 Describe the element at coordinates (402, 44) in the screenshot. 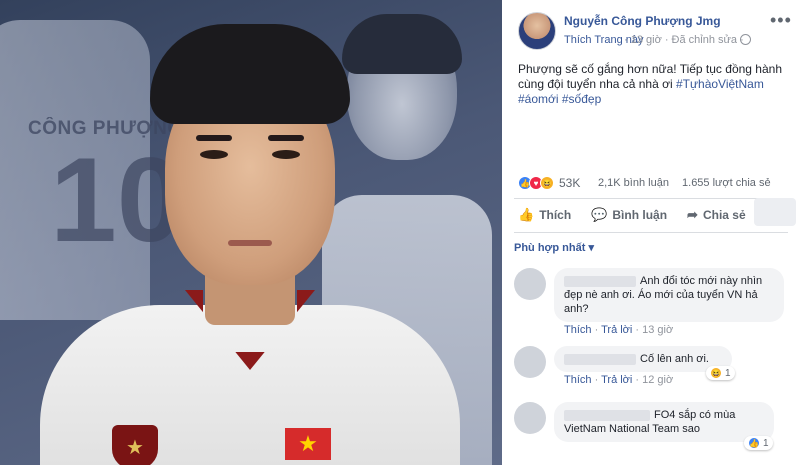

I see `background-player-hair` at that location.